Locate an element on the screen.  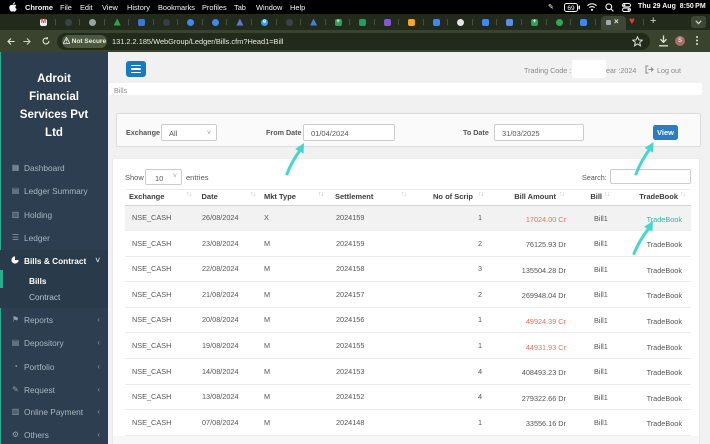
svg-text: 69 is located at coordinates (571, 8).